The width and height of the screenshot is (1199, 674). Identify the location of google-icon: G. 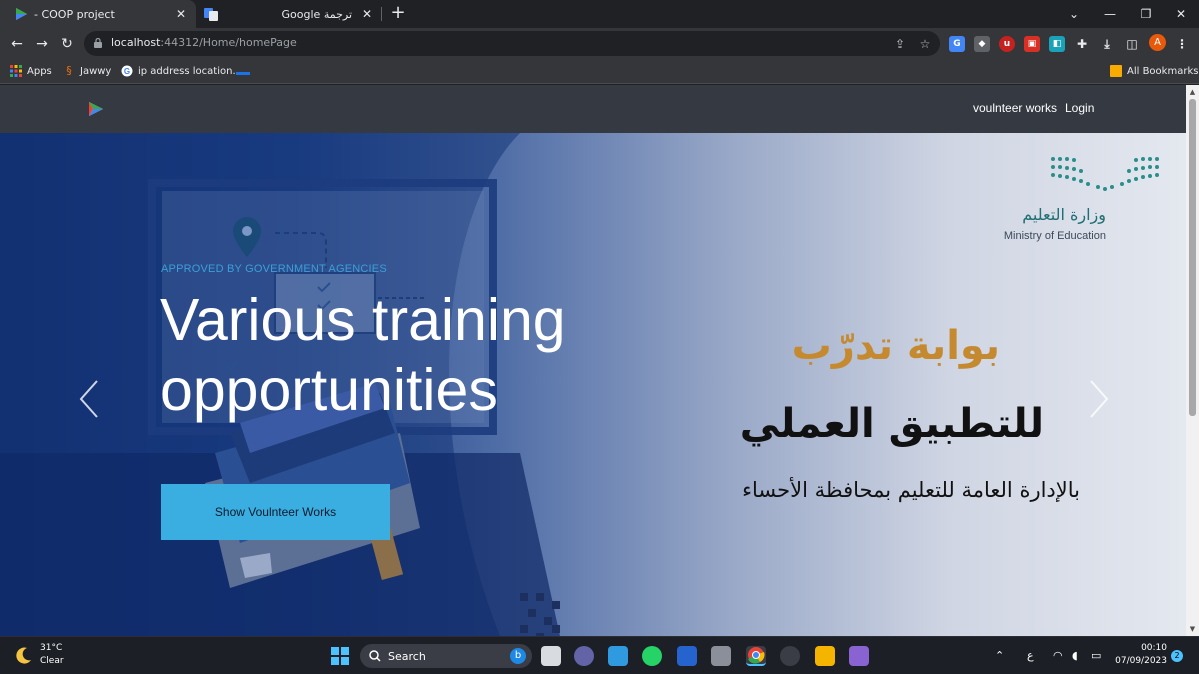
(127, 71).